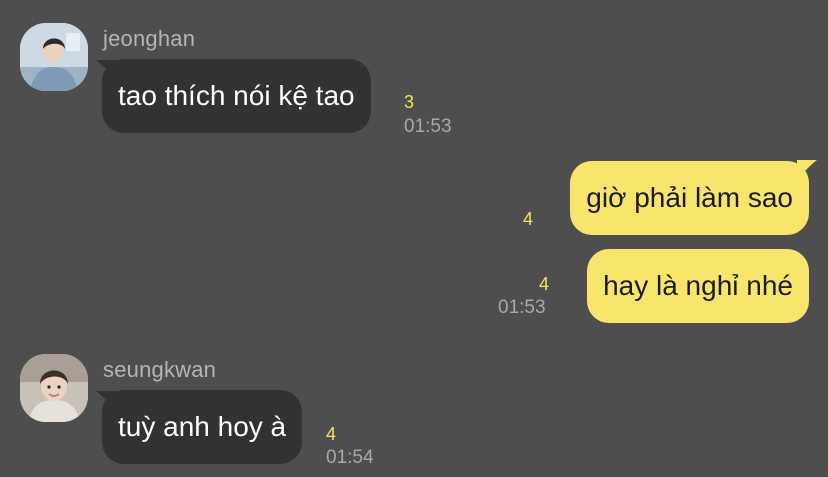 Image resolution: width=828 pixels, height=477 pixels. I want to click on unread-count: 3, so click(409, 102).